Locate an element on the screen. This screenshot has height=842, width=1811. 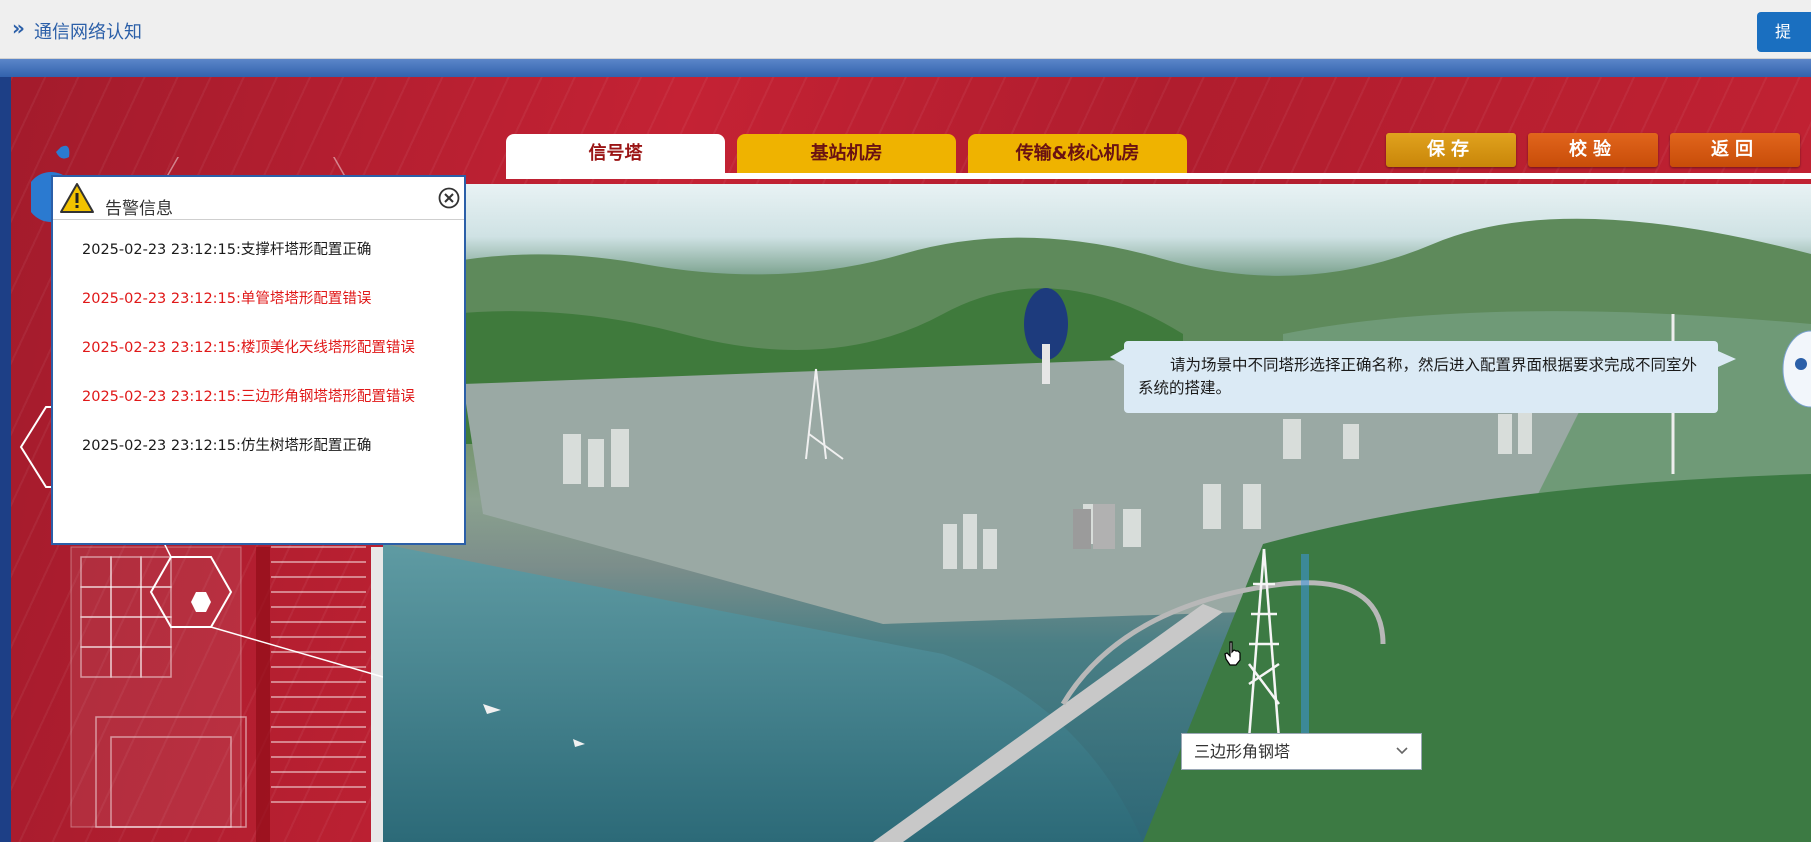
tab-base-station-room: 基站机房 is located at coordinates (846, 154).